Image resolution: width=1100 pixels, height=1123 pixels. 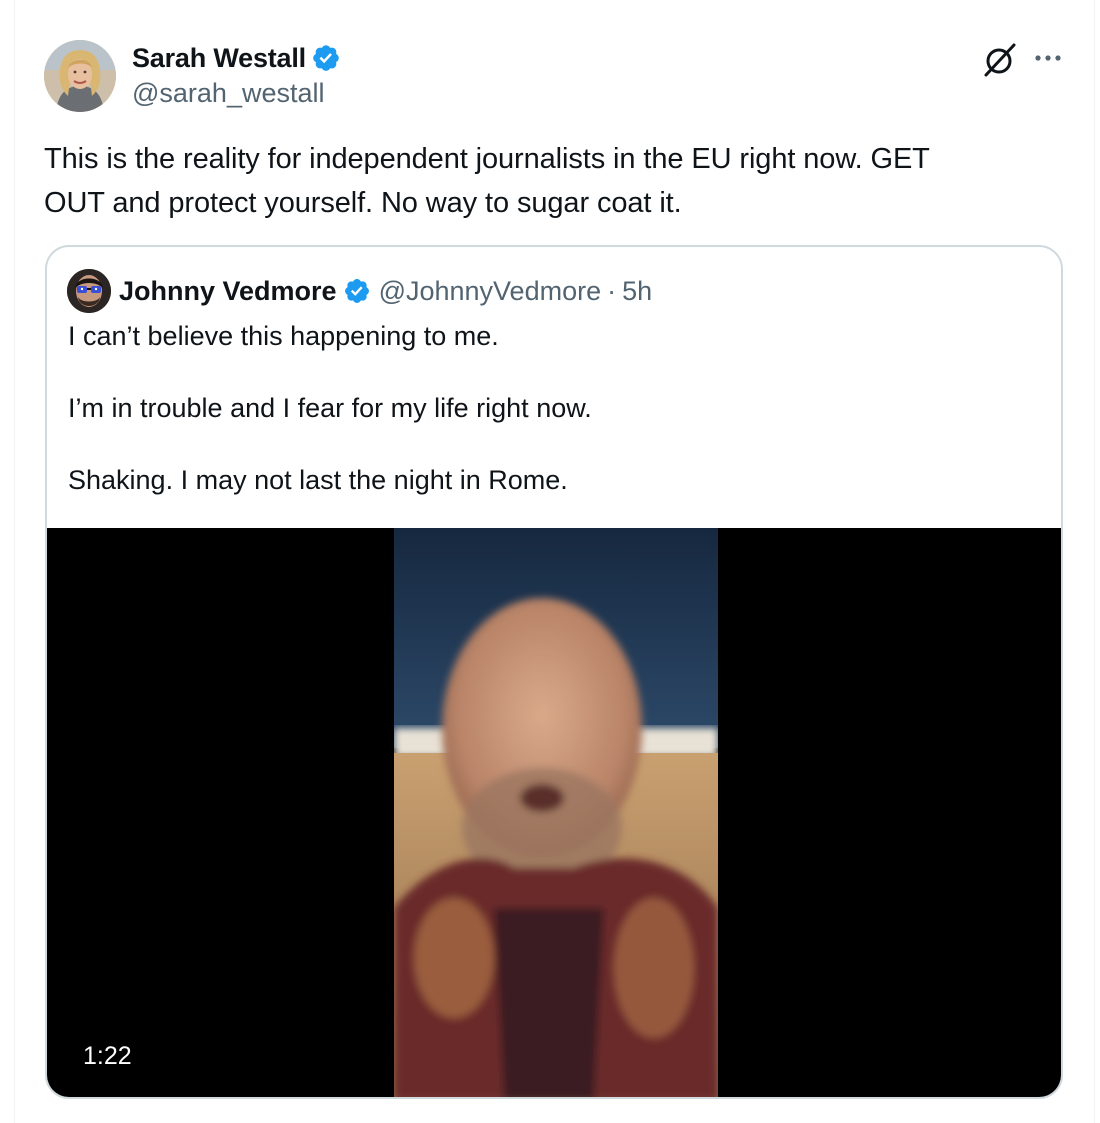 I want to click on column-border-right, so click(x=1094, y=561).